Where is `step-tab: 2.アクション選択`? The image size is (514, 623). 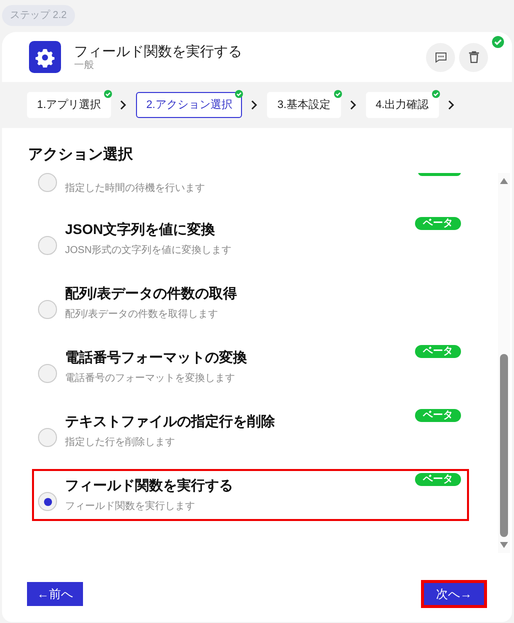 step-tab: 2.アクション選択 is located at coordinates (189, 105).